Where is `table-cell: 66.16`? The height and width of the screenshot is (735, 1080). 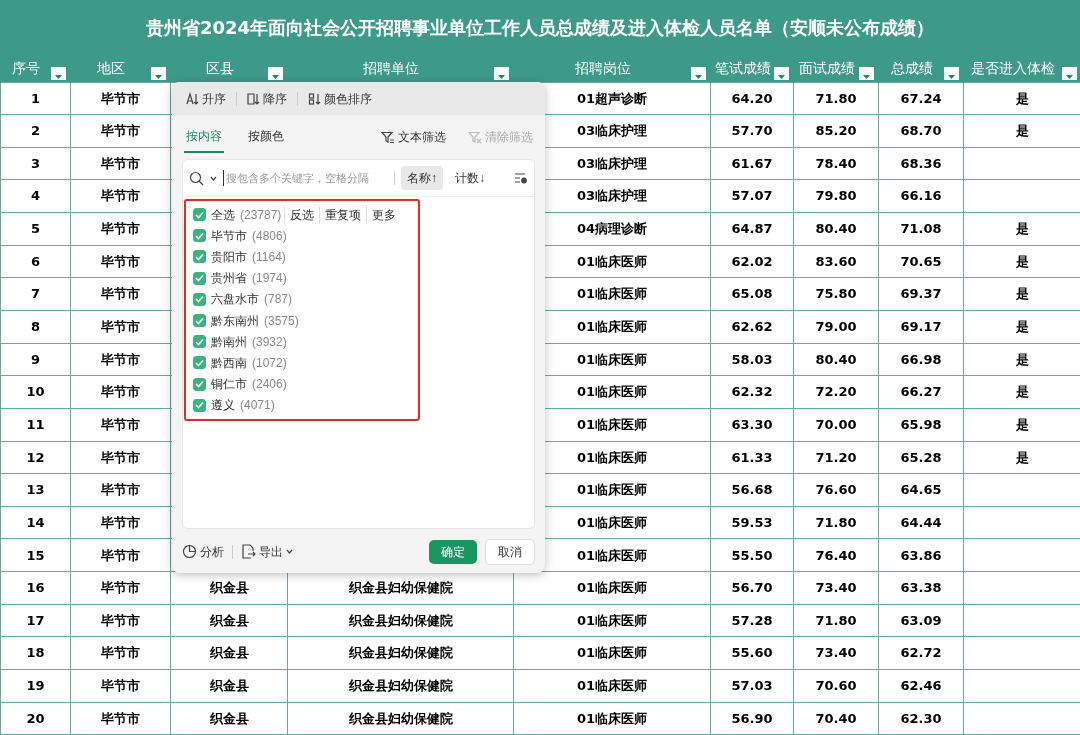 table-cell: 66.16 is located at coordinates (921, 196).